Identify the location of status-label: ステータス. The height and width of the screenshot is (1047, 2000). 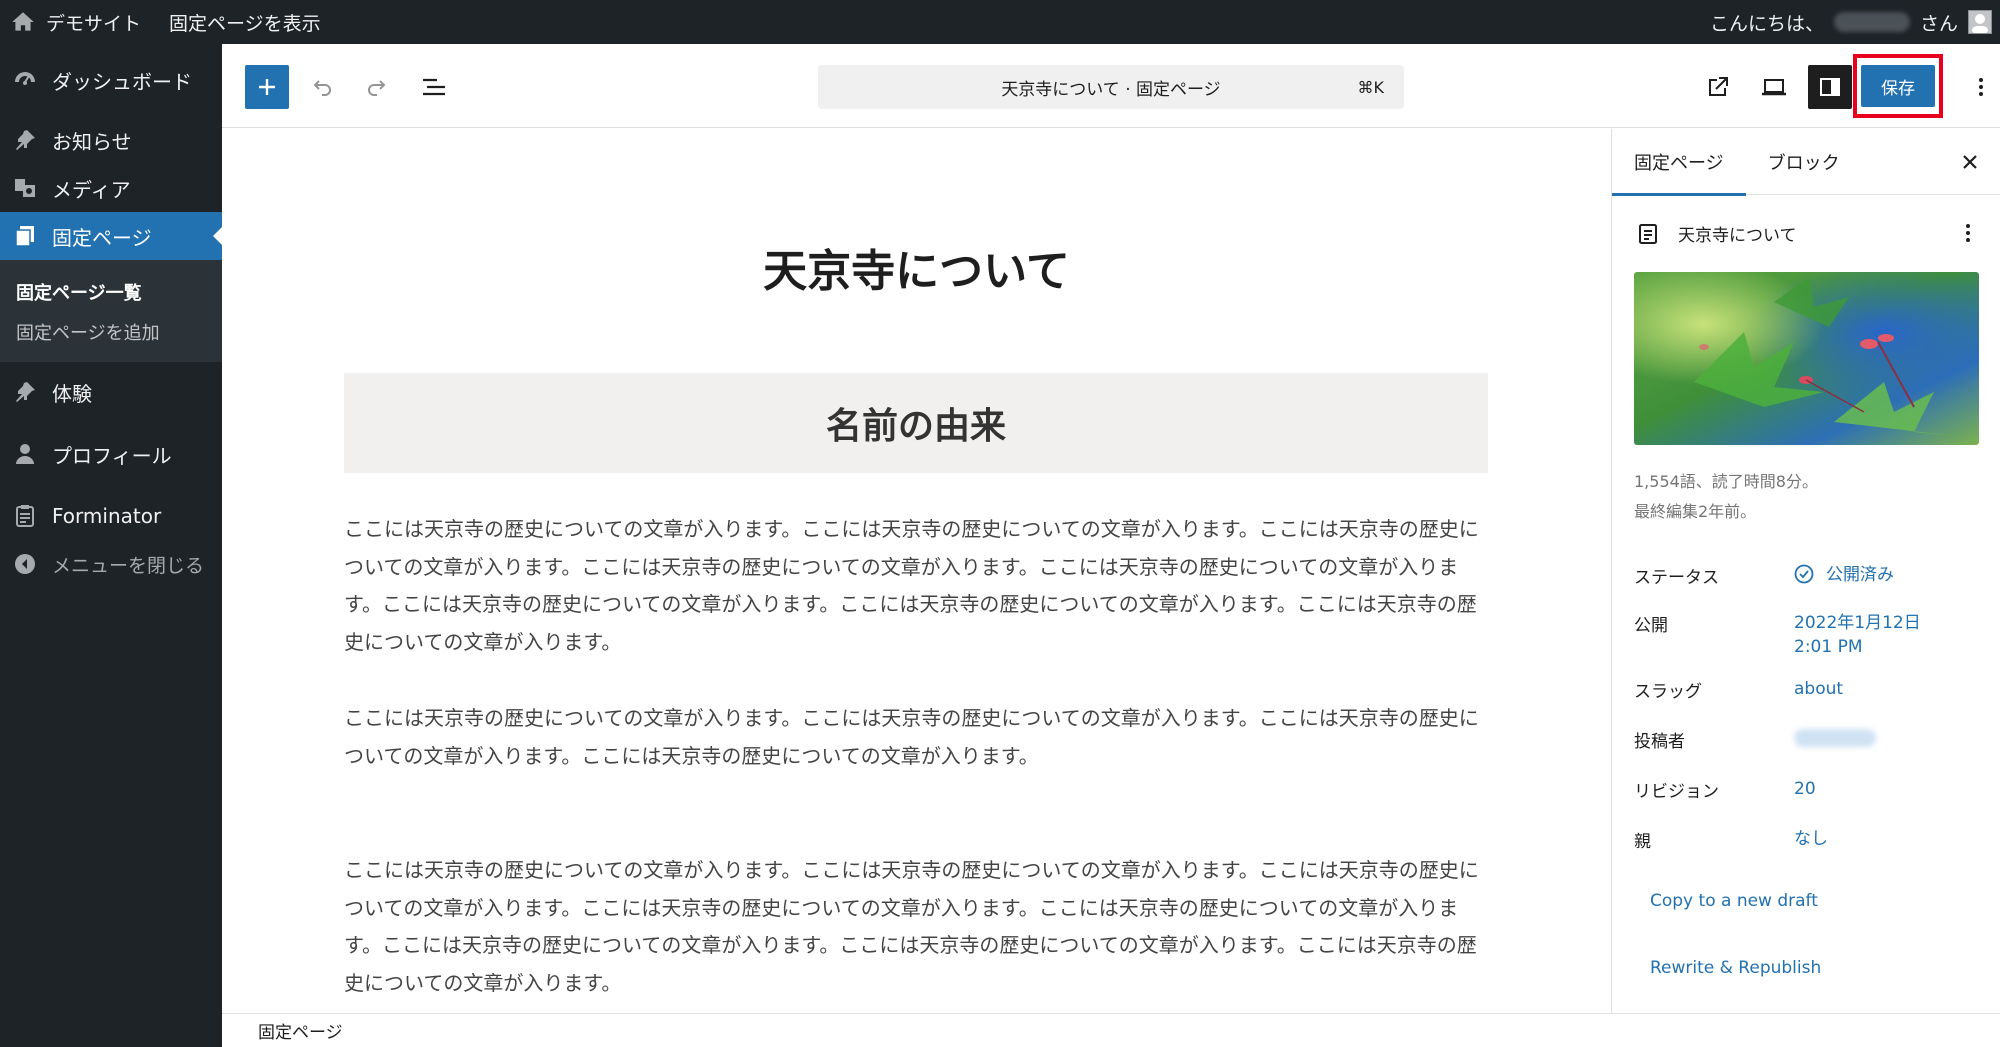
(1676, 578).